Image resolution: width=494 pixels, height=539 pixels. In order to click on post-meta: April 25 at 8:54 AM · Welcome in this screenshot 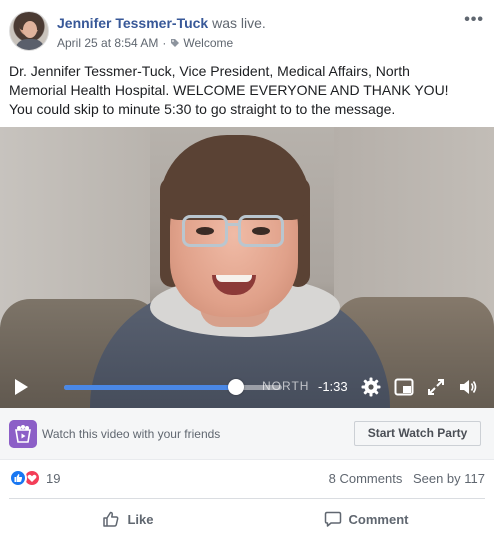, I will do `click(145, 43)`.